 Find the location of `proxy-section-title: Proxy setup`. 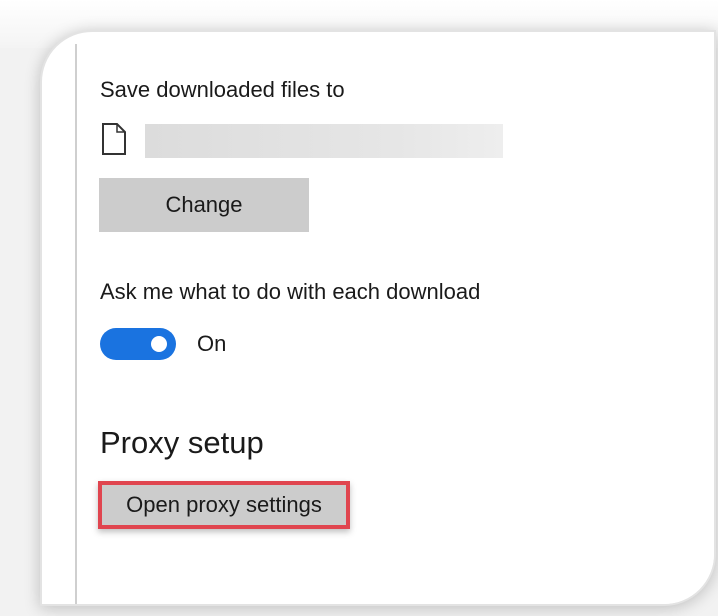

proxy-section-title: Proxy setup is located at coordinates (182, 442).